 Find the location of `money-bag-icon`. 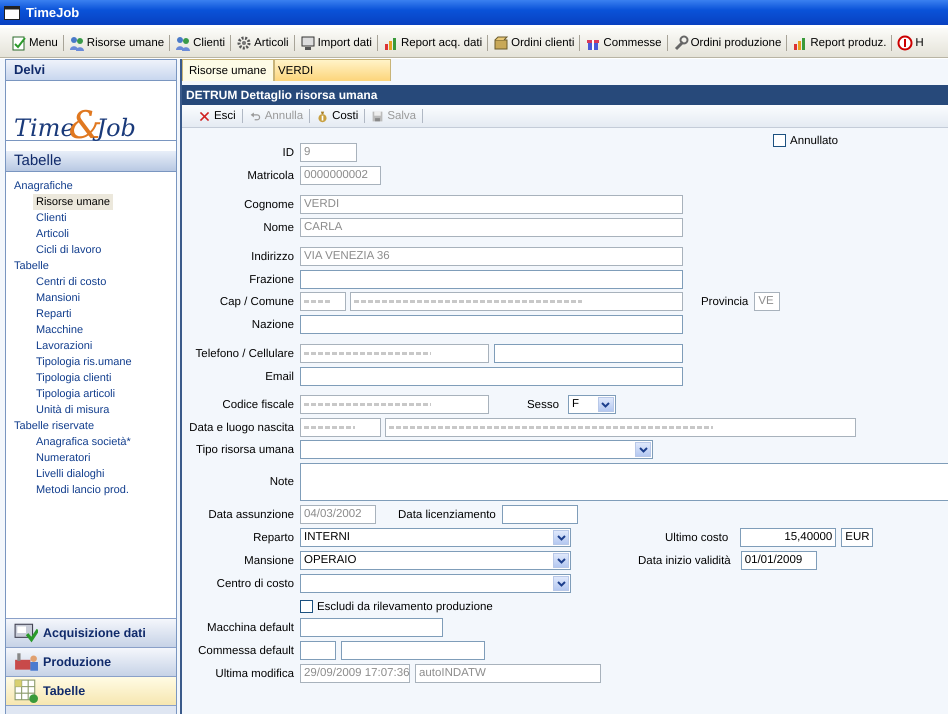

money-bag-icon is located at coordinates (323, 116).